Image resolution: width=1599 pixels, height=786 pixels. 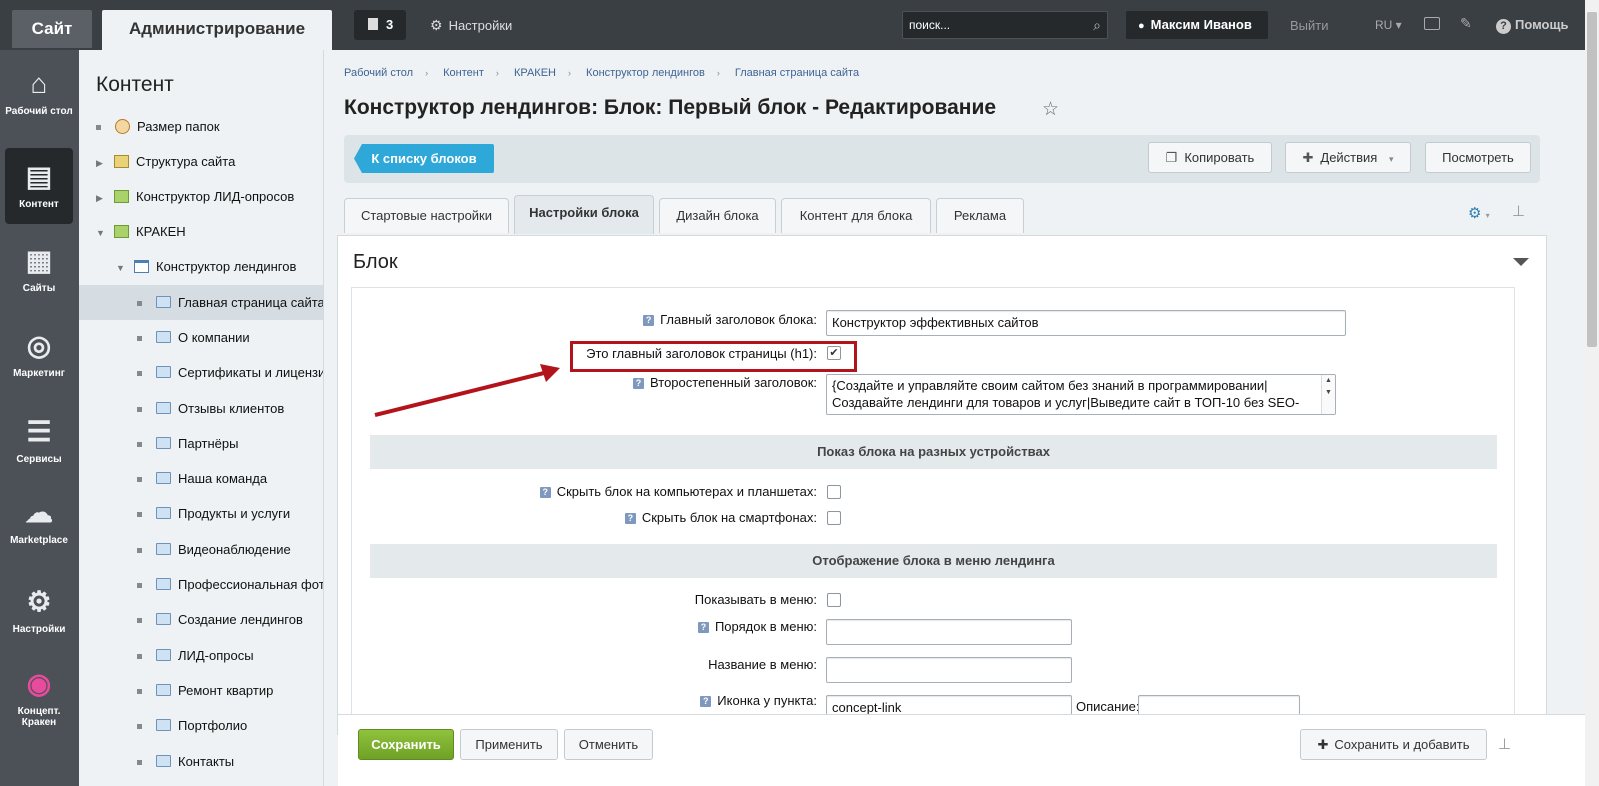 I want to click on save-button: Сохранить, so click(x=406, y=744).